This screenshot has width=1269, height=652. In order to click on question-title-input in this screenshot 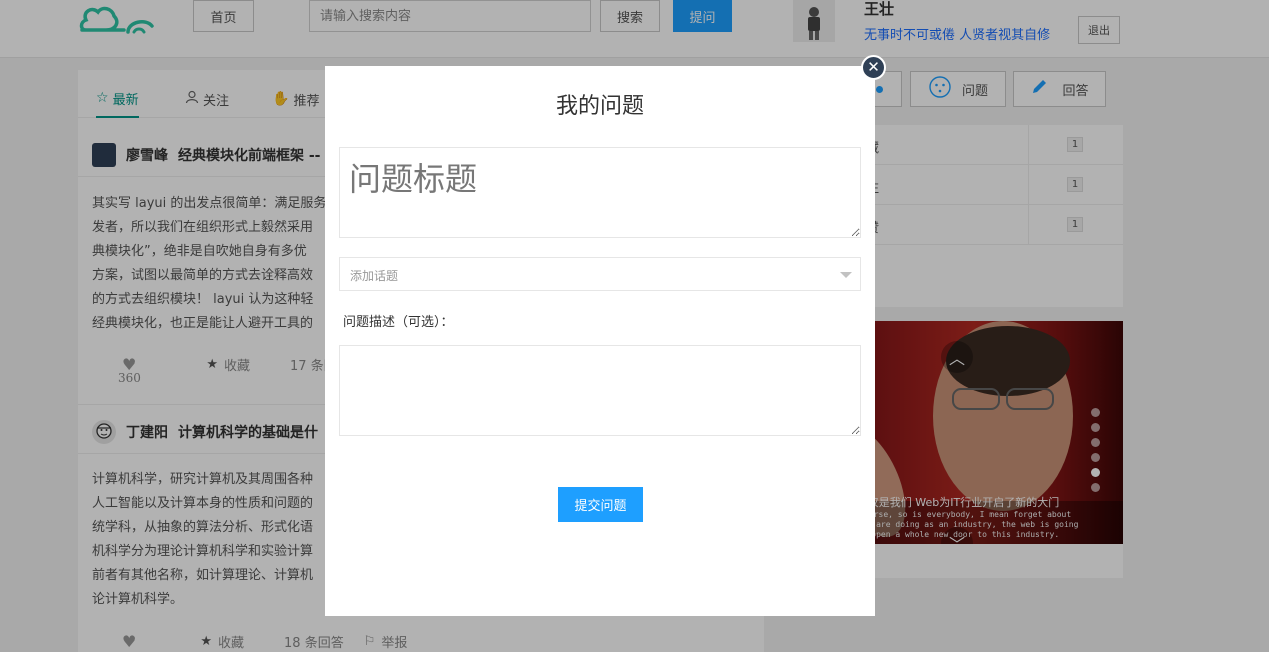, I will do `click(600, 192)`.